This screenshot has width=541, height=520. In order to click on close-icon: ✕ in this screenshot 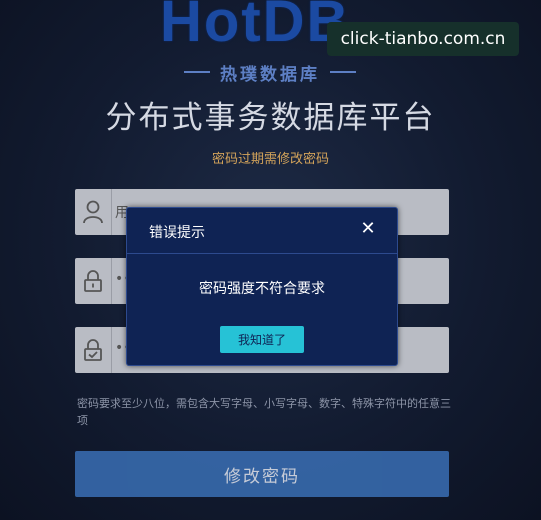, I will do `click(368, 229)`.